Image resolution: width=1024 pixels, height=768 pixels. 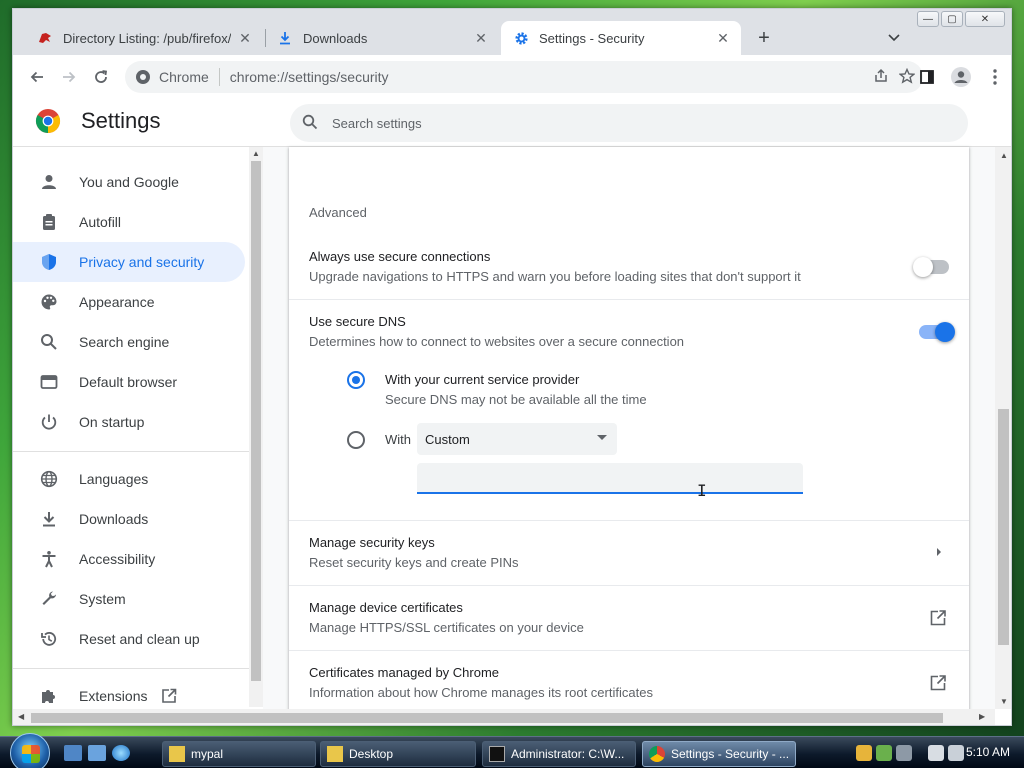 I want to click on show-desktop-icon, so click(x=73, y=753).